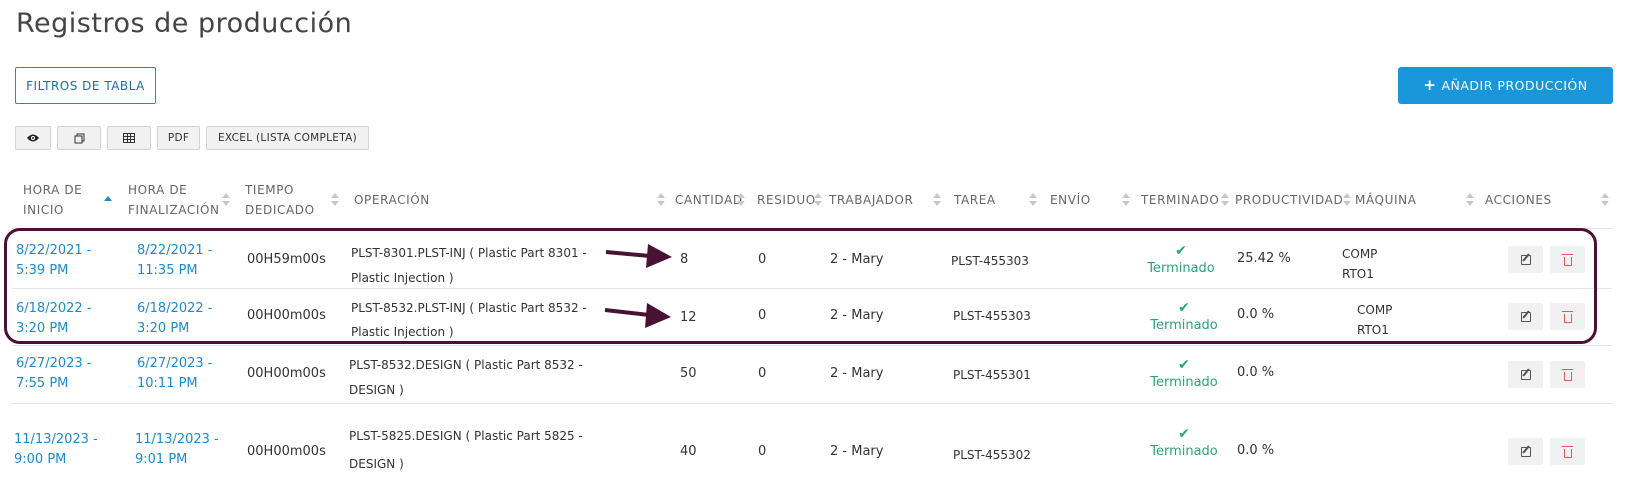 This screenshot has height=480, width=1626. Describe the element at coordinates (184, 23) in the screenshot. I see `page-title: Registros de producción` at that location.